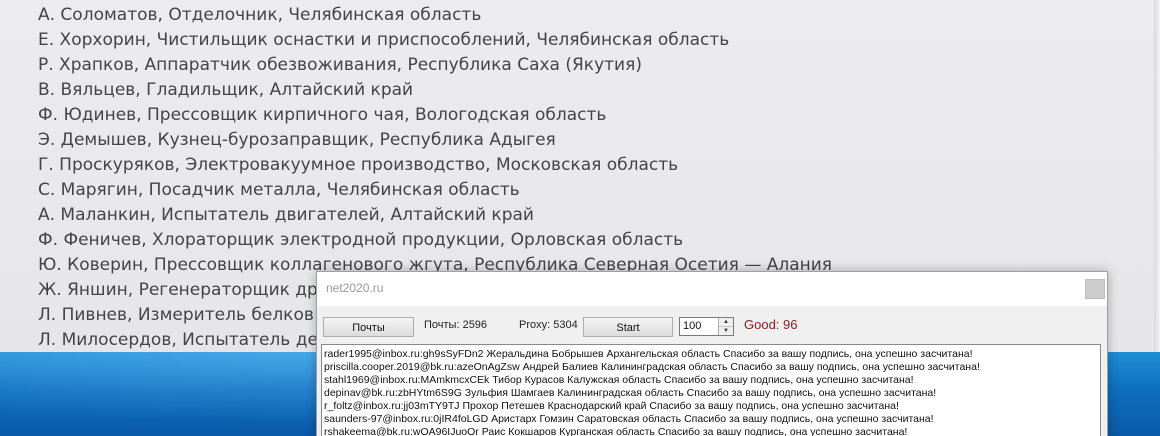 This screenshot has height=436, width=1160. I want to click on close-button, so click(1095, 289).